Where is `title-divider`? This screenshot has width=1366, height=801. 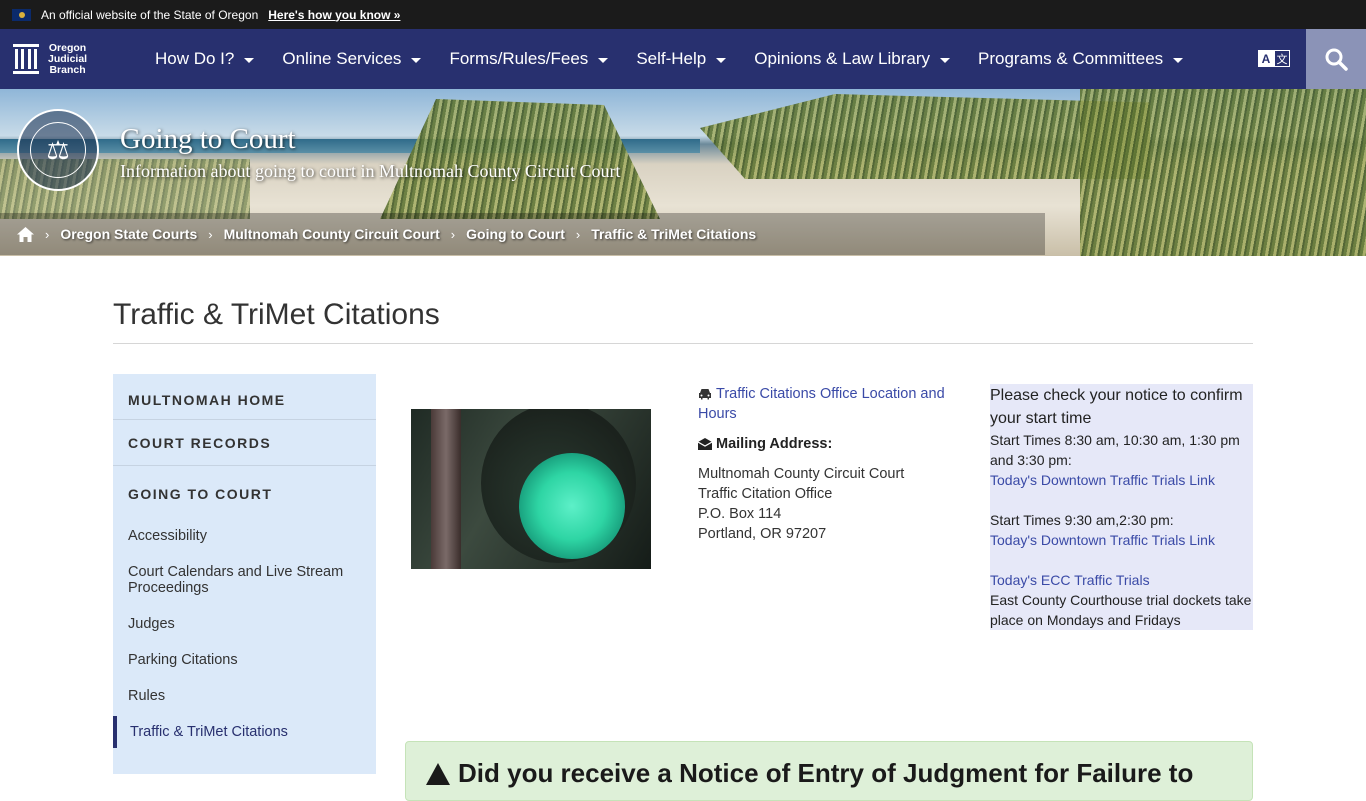
title-divider is located at coordinates (683, 343).